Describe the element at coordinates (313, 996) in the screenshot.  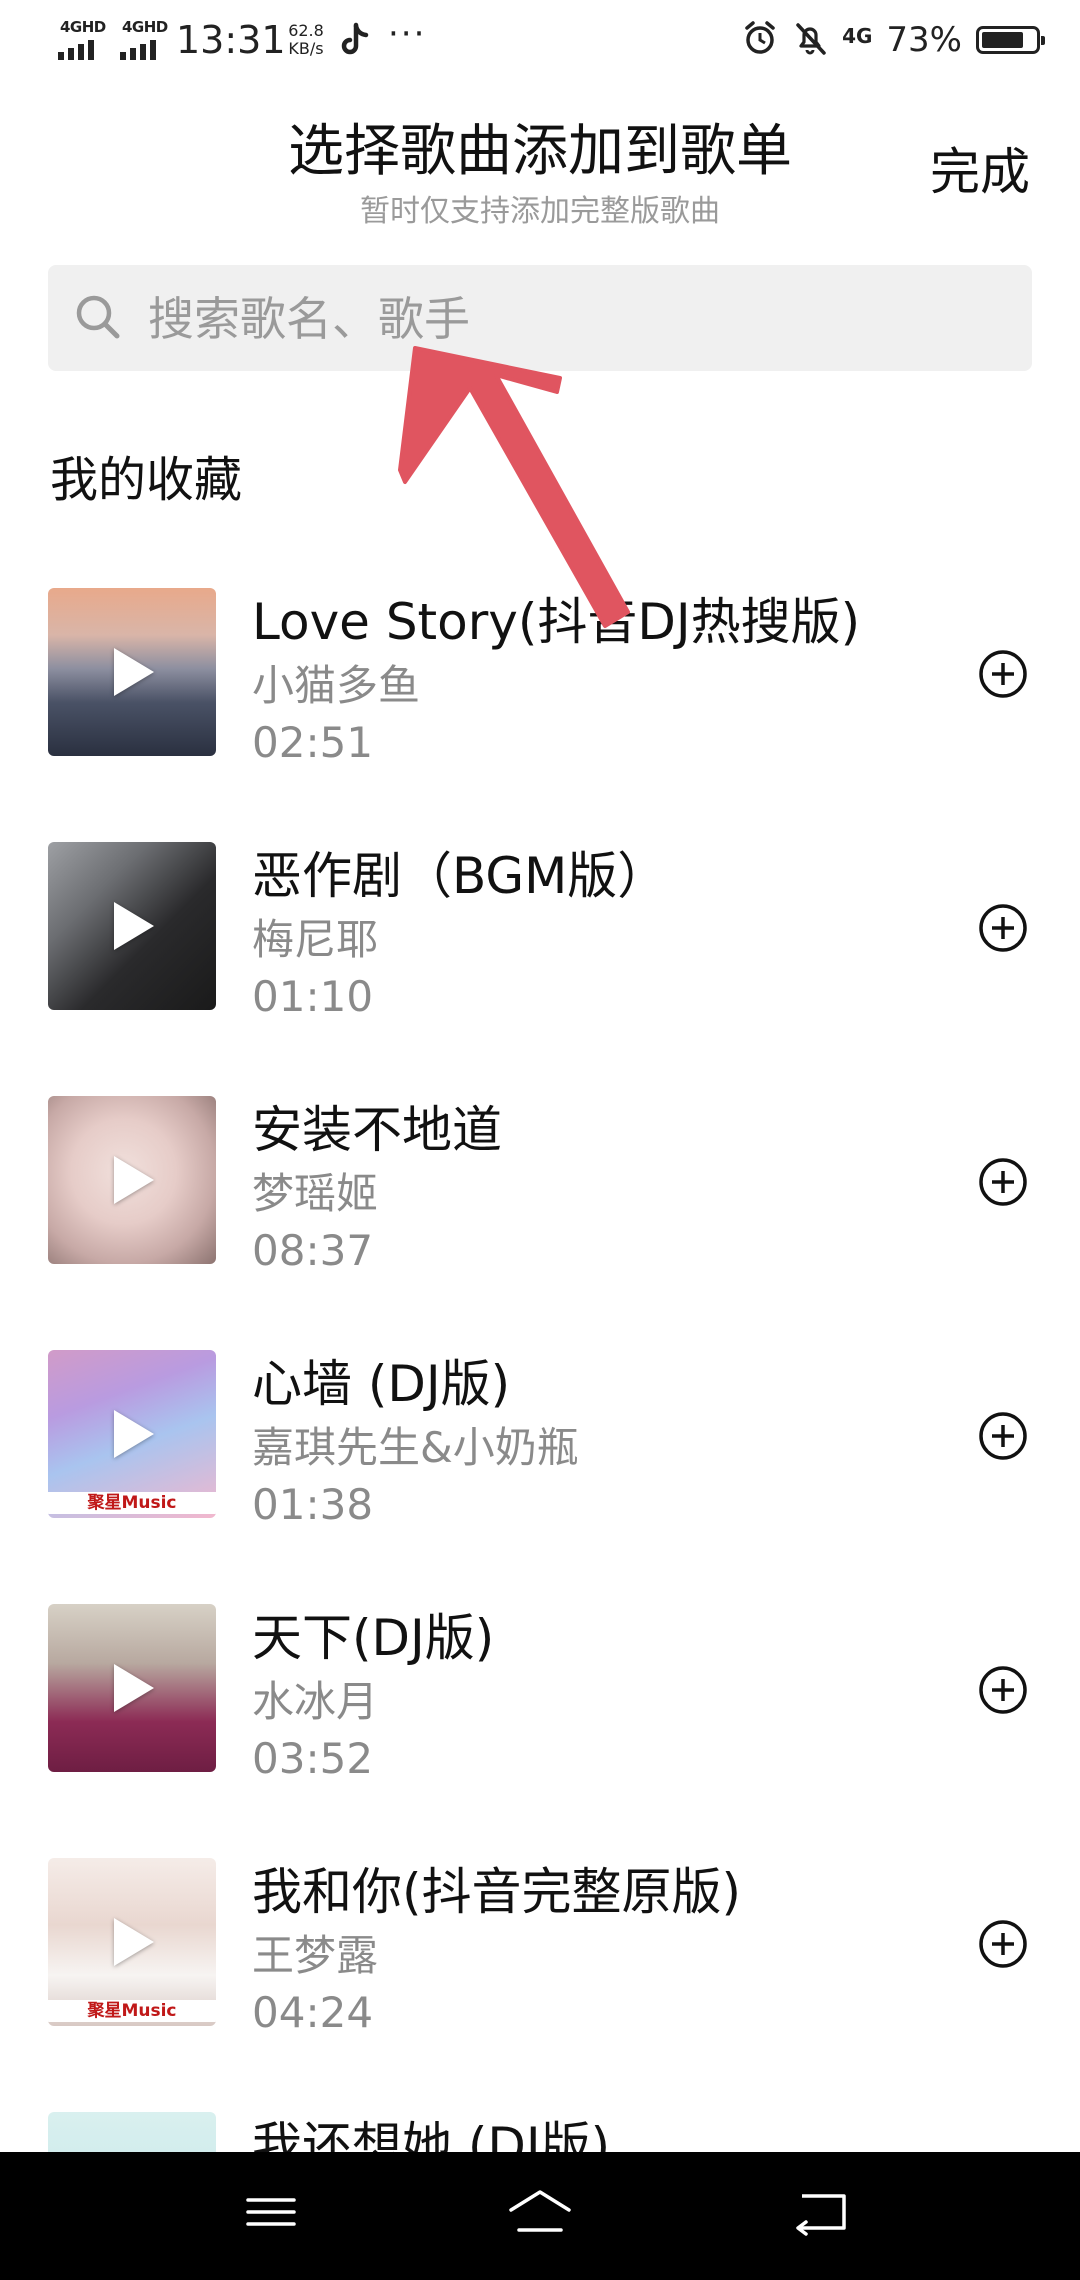
I see `song-duration: 01:10` at that location.